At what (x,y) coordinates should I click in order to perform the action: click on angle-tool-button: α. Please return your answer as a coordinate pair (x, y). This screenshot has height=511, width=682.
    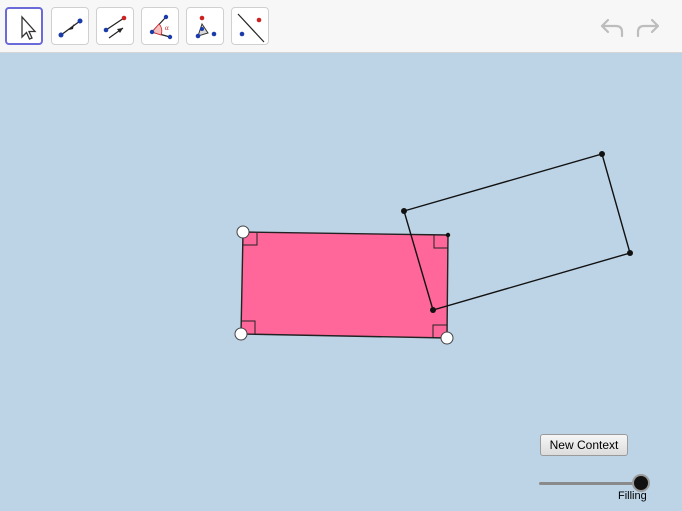
    Looking at the image, I should click on (160, 26).